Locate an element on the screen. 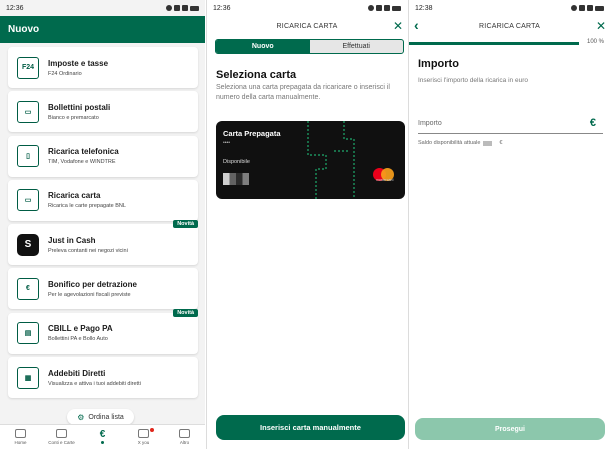  phone-topup-icon: ▯ is located at coordinates (28, 156).